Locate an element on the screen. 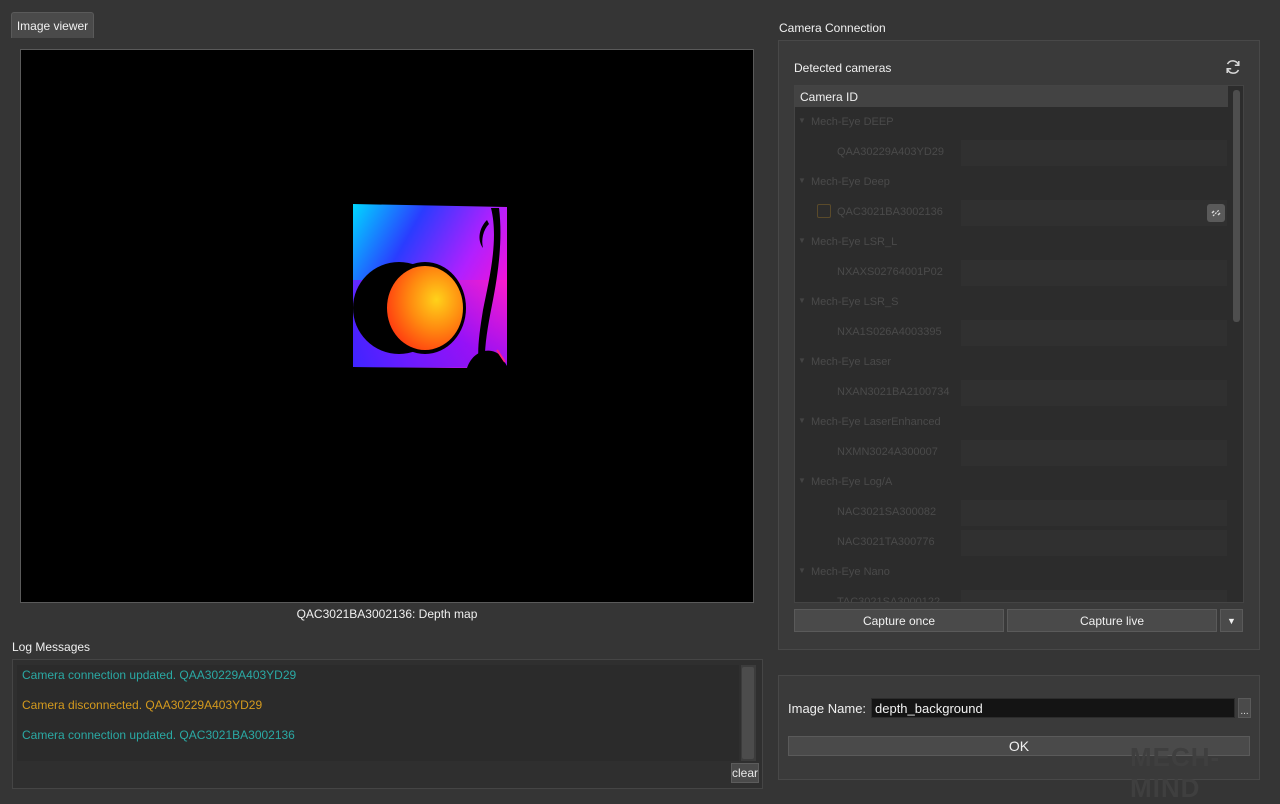 The image size is (1280, 804). camera-model-label: Mech-Eye DEEP is located at coordinates (852, 122).